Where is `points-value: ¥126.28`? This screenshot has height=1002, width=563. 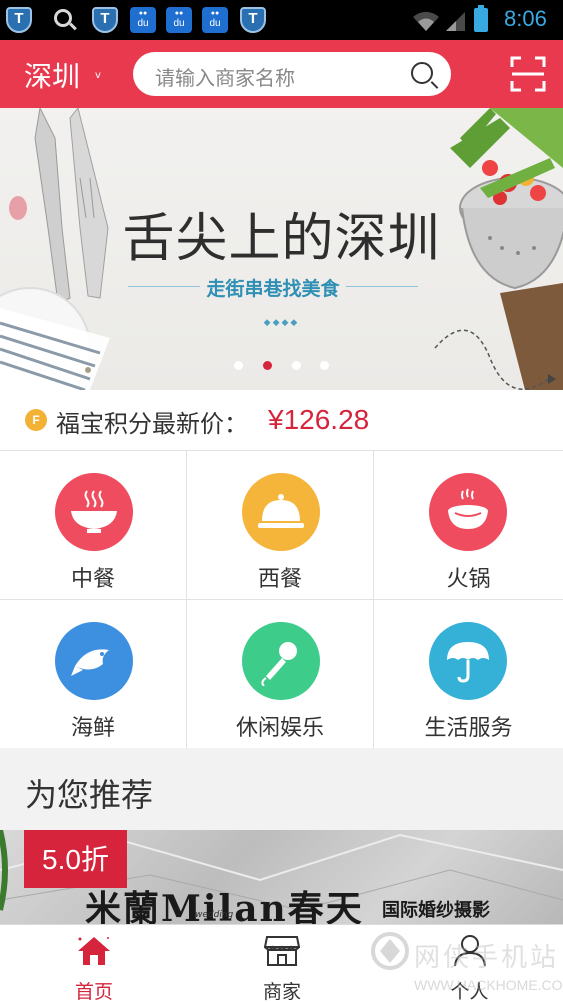 points-value: ¥126.28 is located at coordinates (319, 419).